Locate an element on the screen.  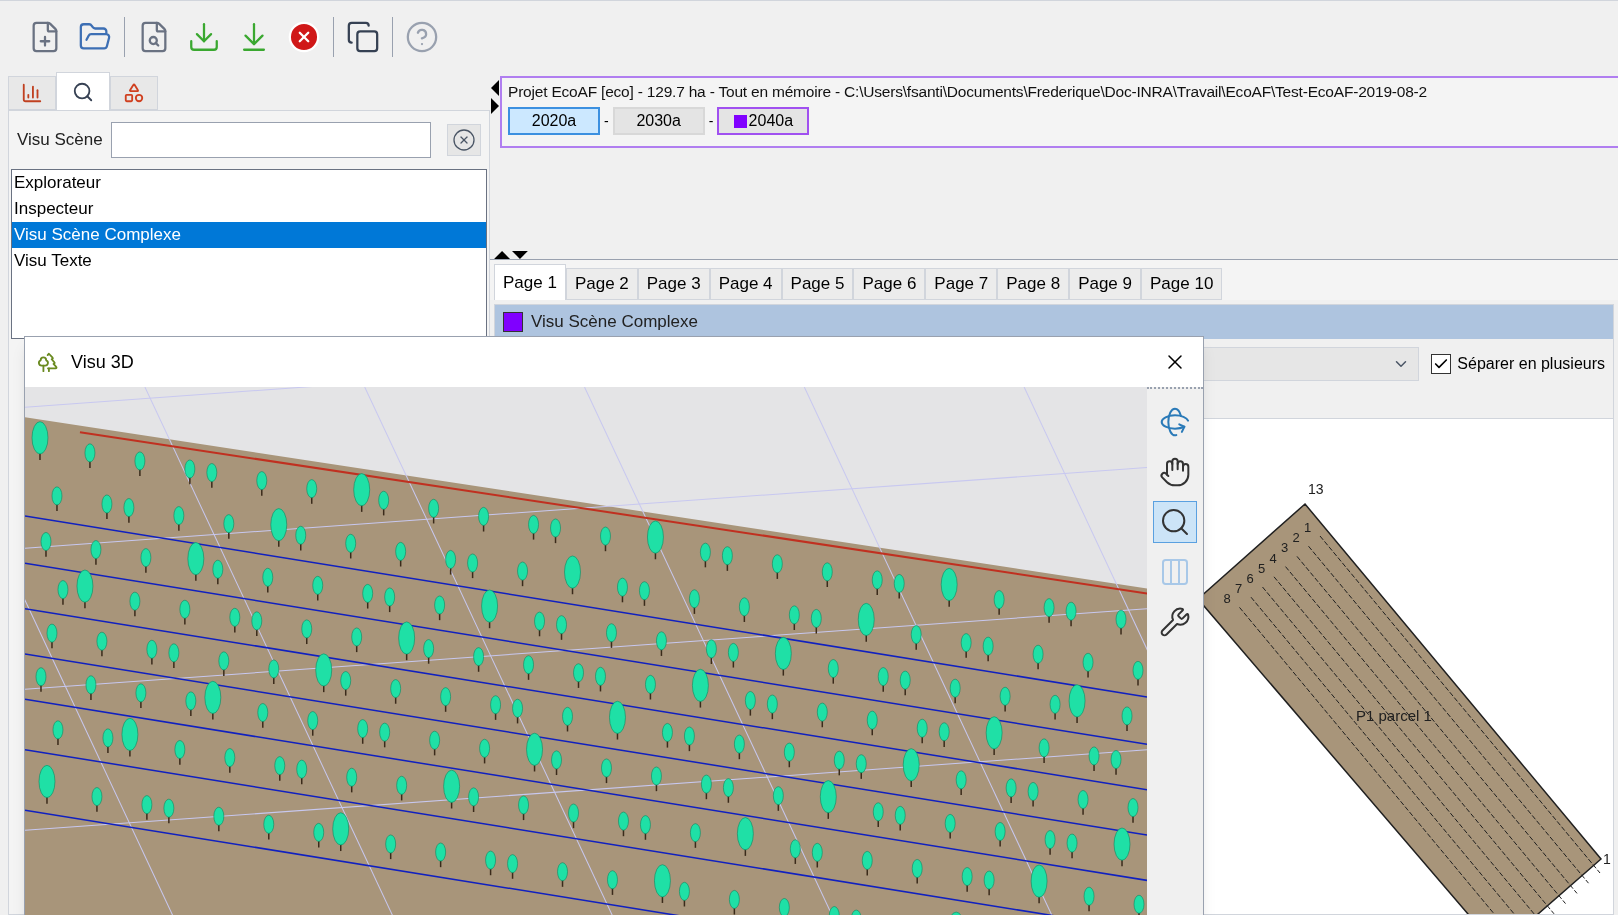
page-tab: Page 10 is located at coordinates (1182, 284).